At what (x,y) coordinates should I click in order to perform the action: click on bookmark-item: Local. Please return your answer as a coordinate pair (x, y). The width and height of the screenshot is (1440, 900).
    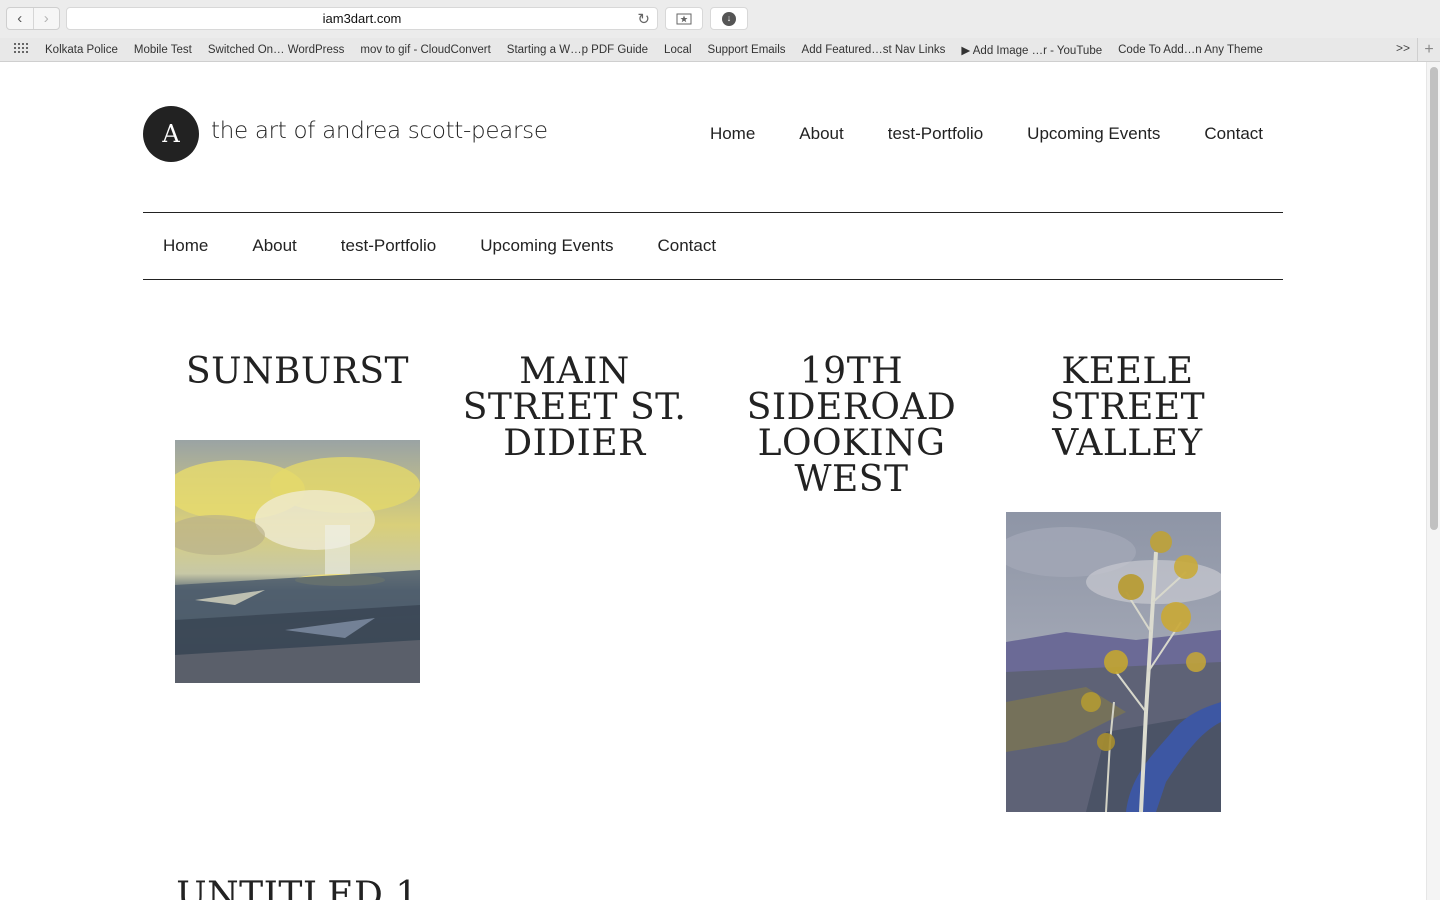
    Looking at the image, I should click on (678, 50).